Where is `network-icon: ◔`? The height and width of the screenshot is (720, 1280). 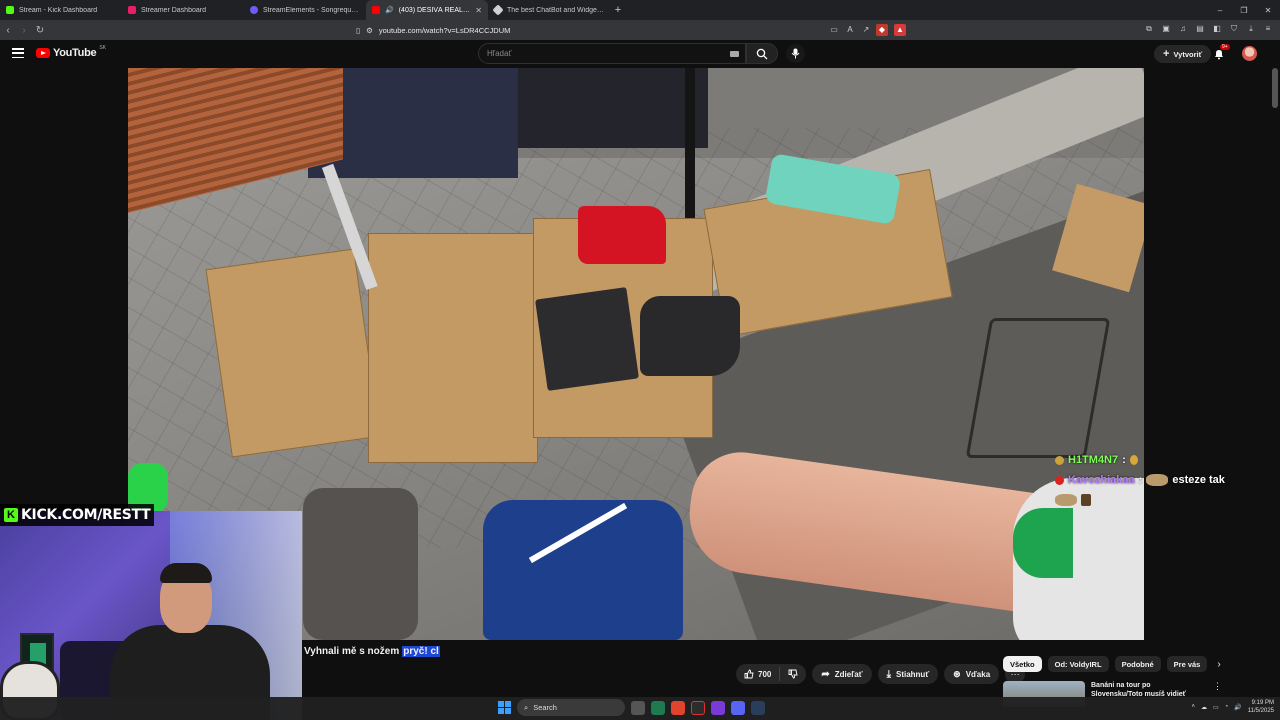
network-icon: ◔ is located at coordinates (1227, 707).